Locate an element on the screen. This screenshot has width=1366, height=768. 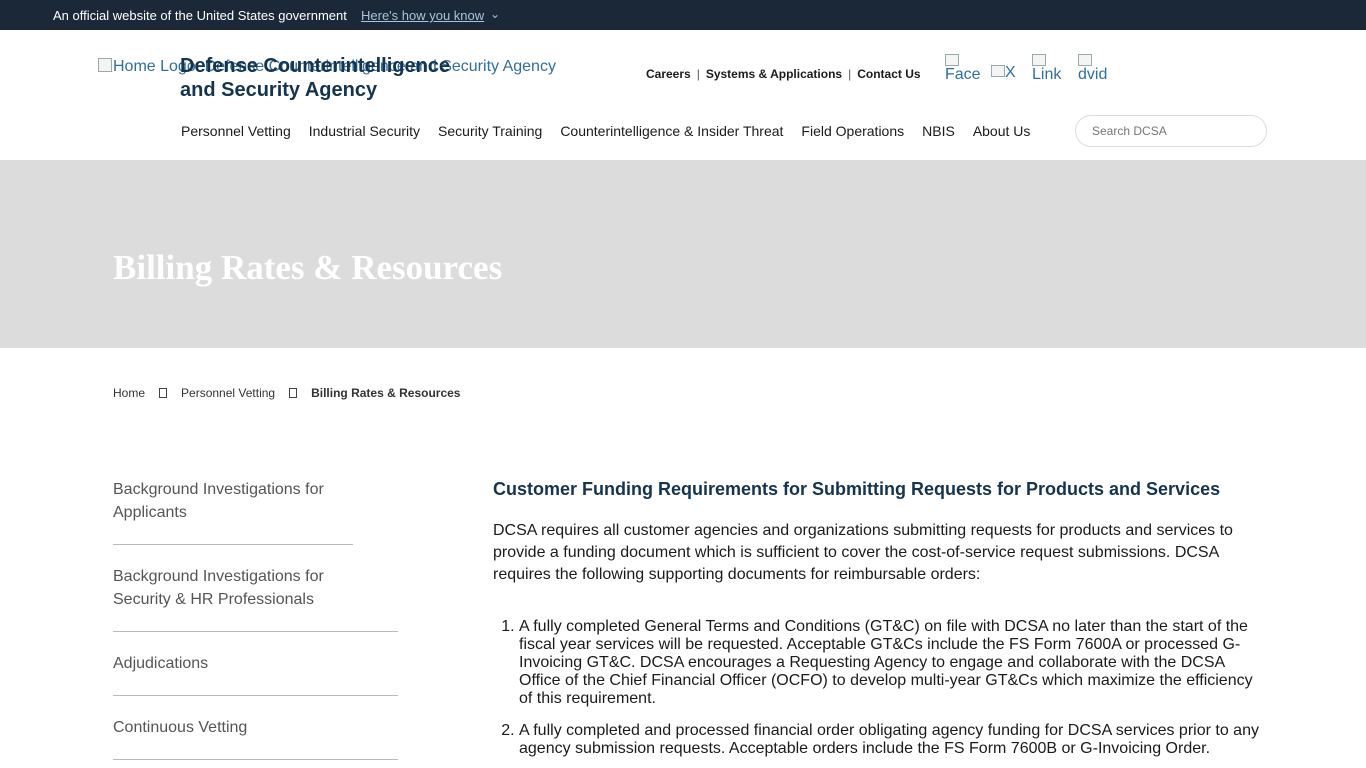
page-title: Billing Rates & Resources is located at coordinates (308, 267).